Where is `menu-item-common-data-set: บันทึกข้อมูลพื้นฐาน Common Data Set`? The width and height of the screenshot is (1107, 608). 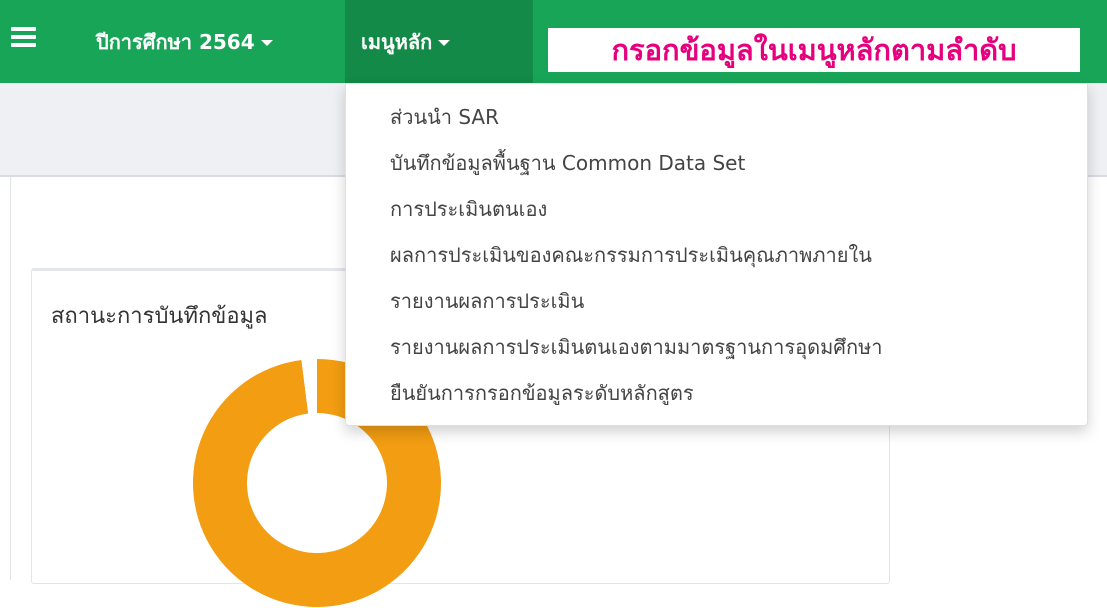 menu-item-common-data-set: บันทึกข้อมูลพื้นฐาน Common Data Set is located at coordinates (716, 163).